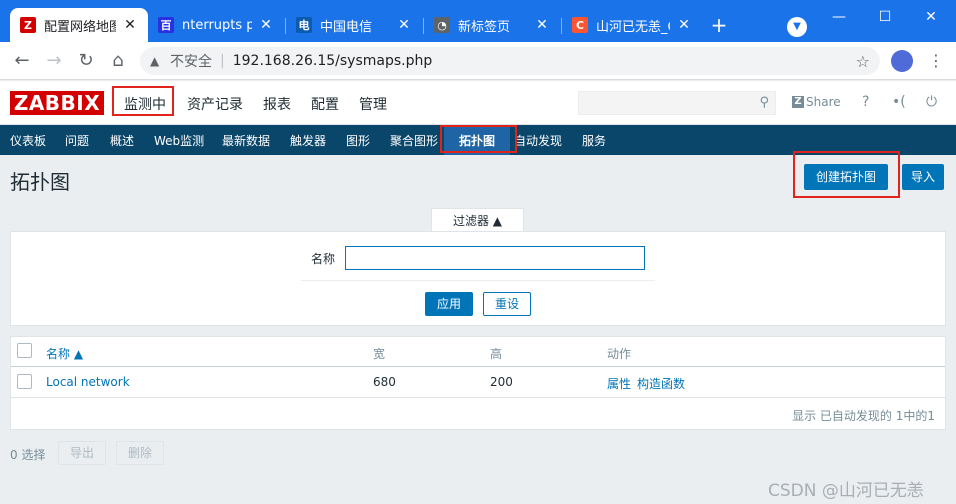 This screenshot has width=956, height=504. I want to click on baidu-favicon-icon: 百, so click(166, 25).